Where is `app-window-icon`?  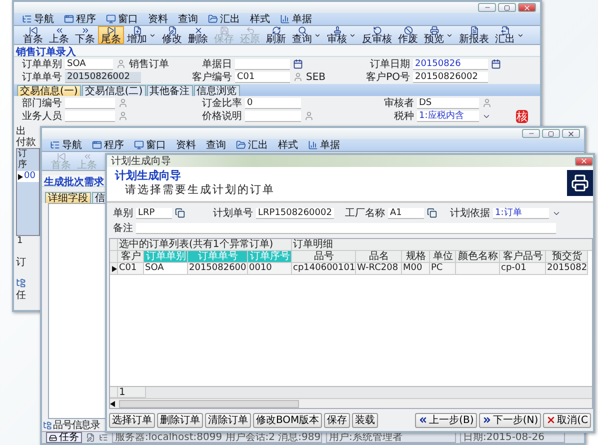
app-window-icon is located at coordinates (69, 19).